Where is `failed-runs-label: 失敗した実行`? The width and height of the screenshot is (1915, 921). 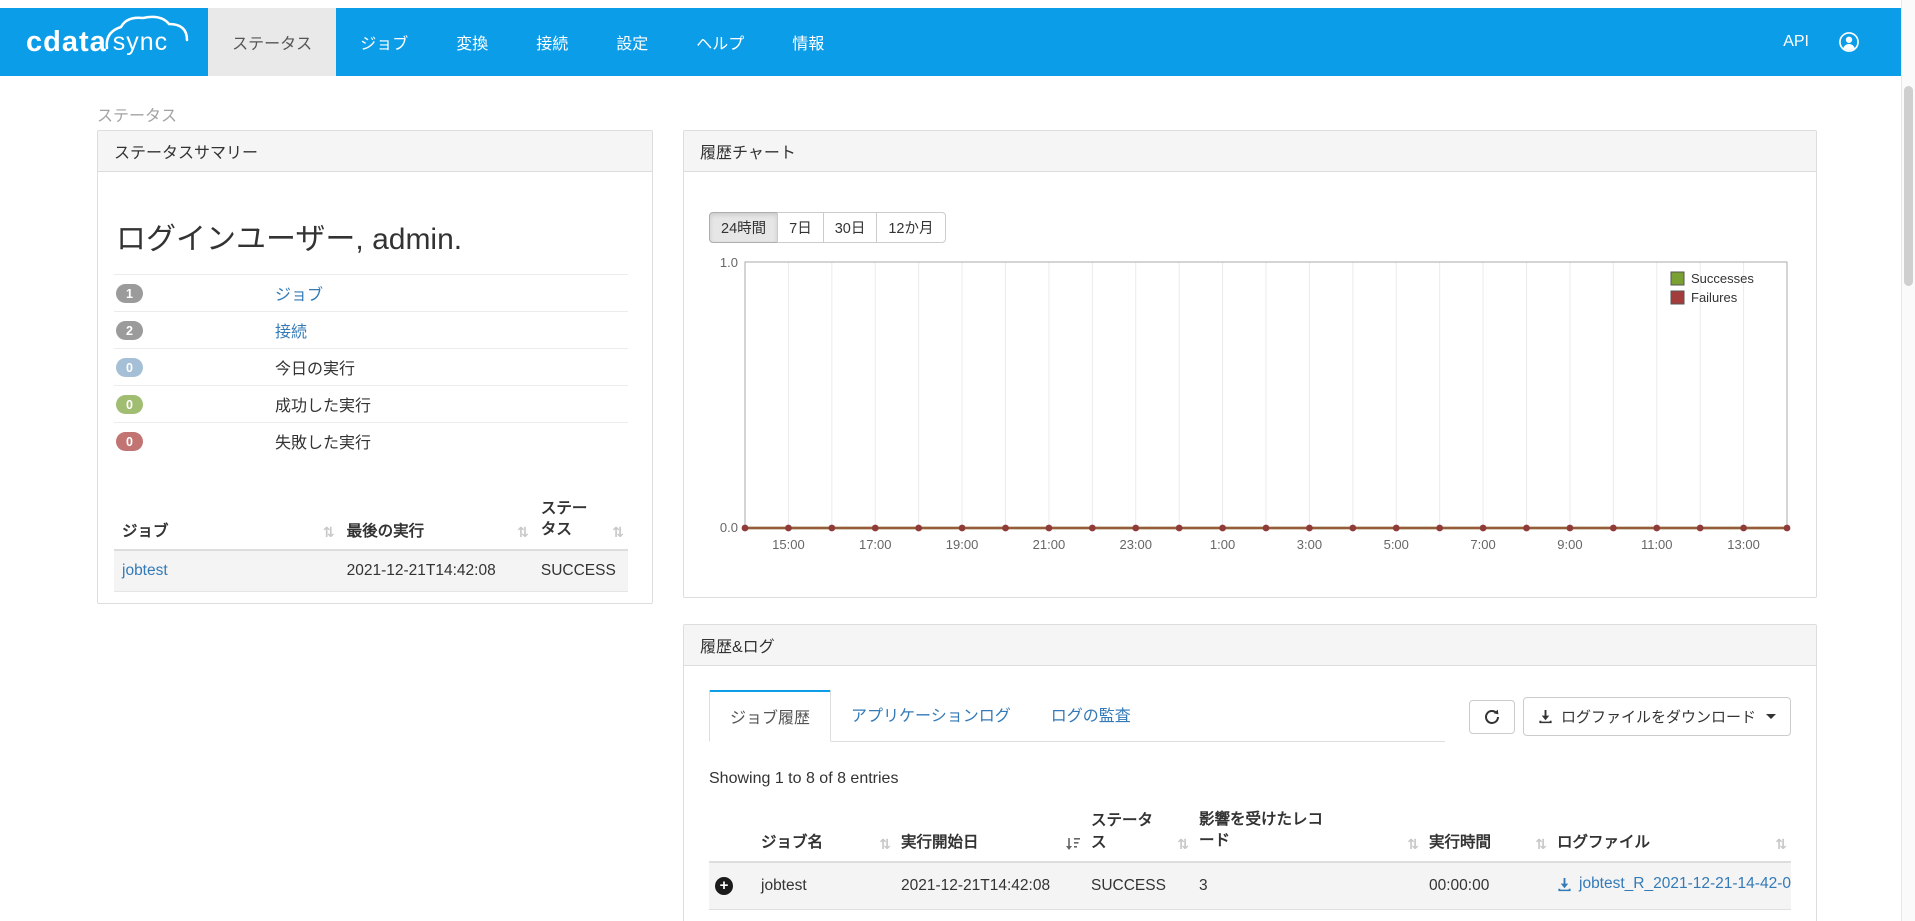
failed-runs-label: 失敗した実行 is located at coordinates (323, 443).